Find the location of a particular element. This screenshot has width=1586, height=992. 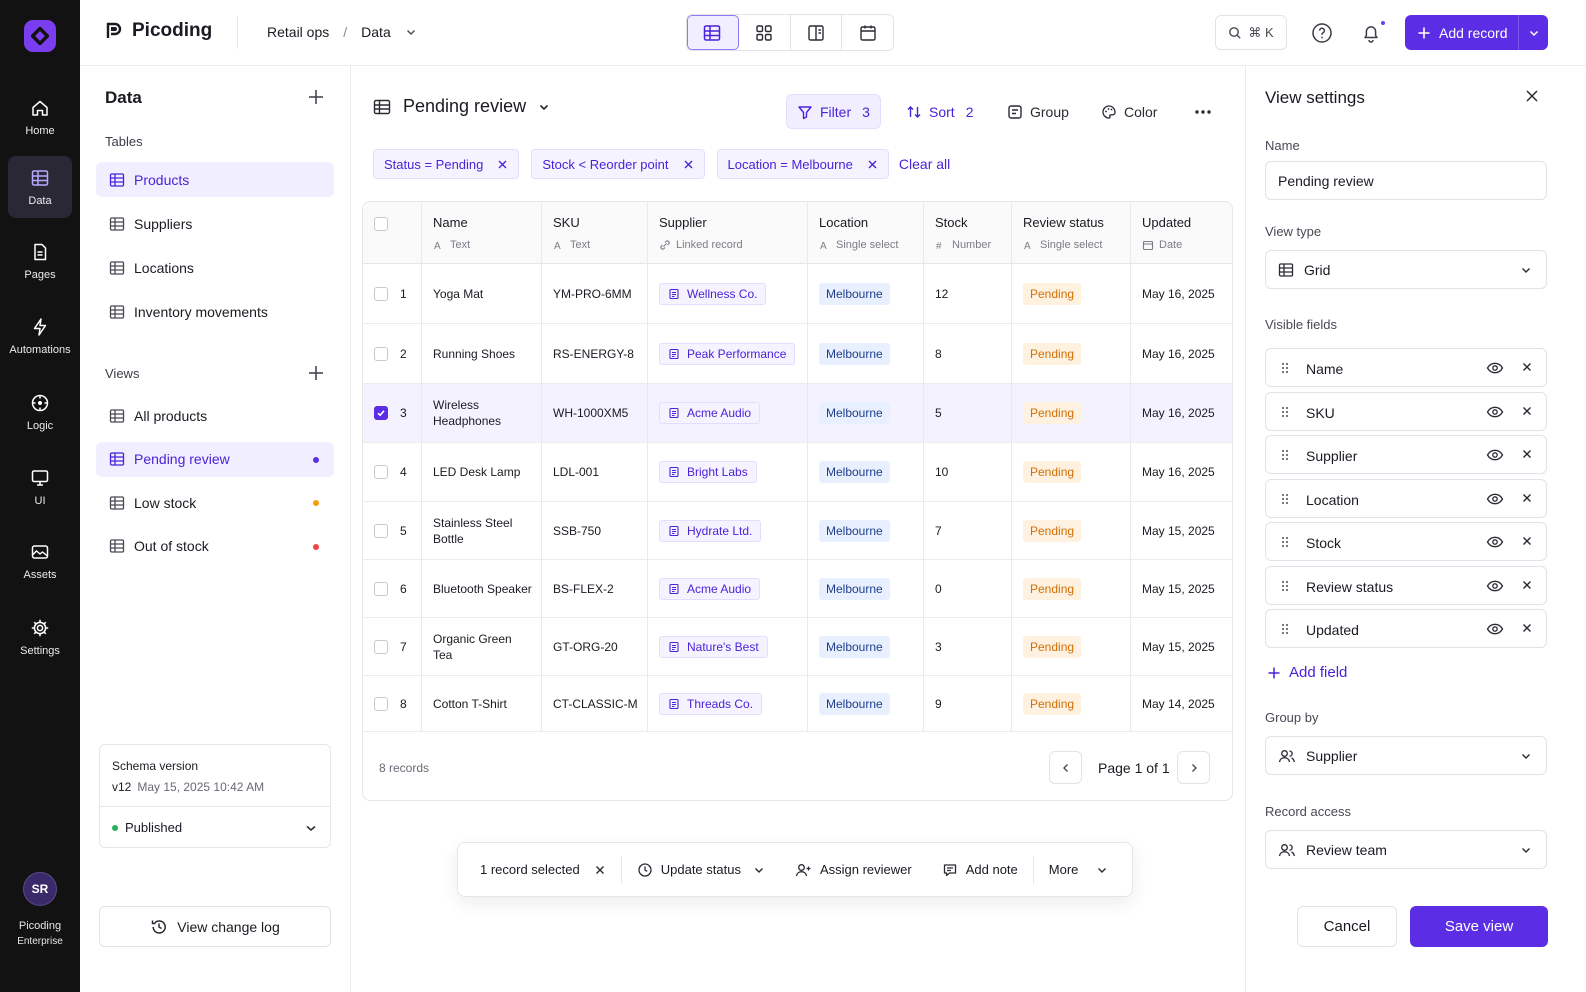

next-page-button is located at coordinates (1193, 767).